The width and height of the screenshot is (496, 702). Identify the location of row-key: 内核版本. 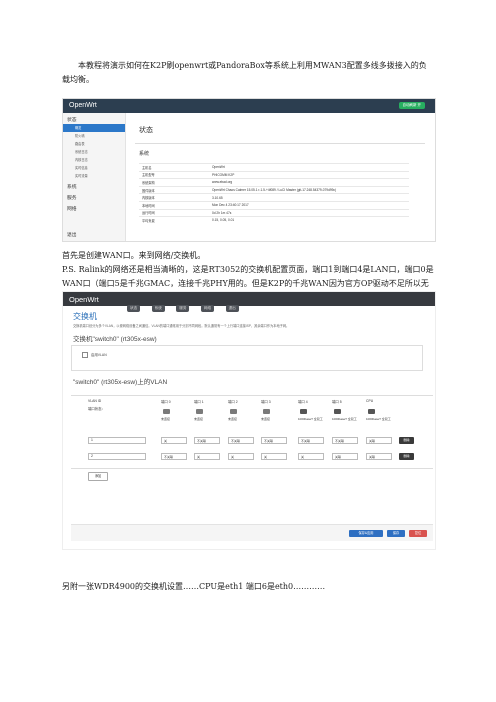
(174, 197).